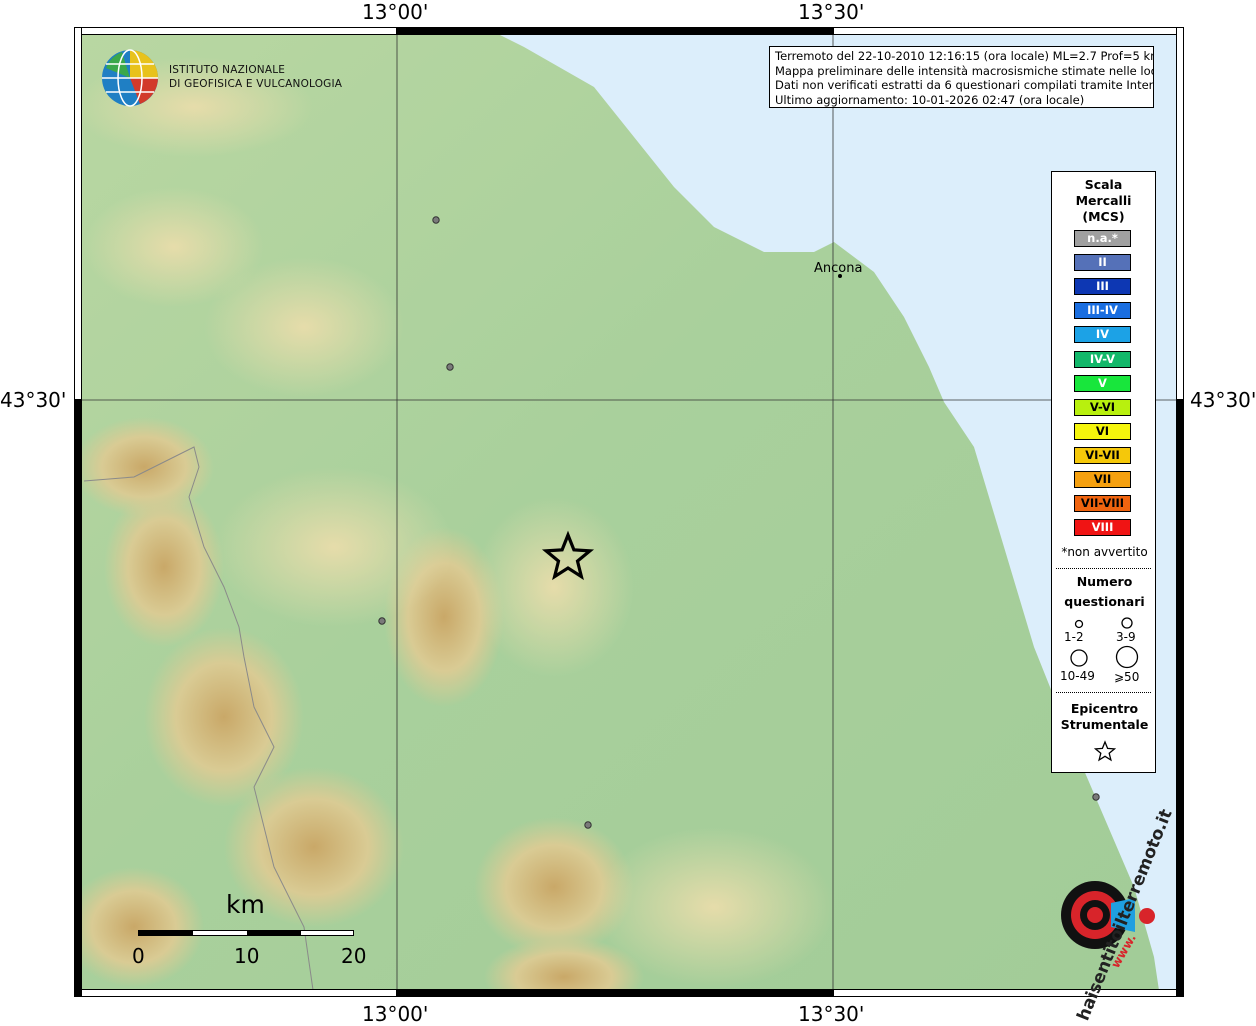  What do you see at coordinates (1103, 184) in the screenshot?
I see `legend-title-1: Scala` at bounding box center [1103, 184].